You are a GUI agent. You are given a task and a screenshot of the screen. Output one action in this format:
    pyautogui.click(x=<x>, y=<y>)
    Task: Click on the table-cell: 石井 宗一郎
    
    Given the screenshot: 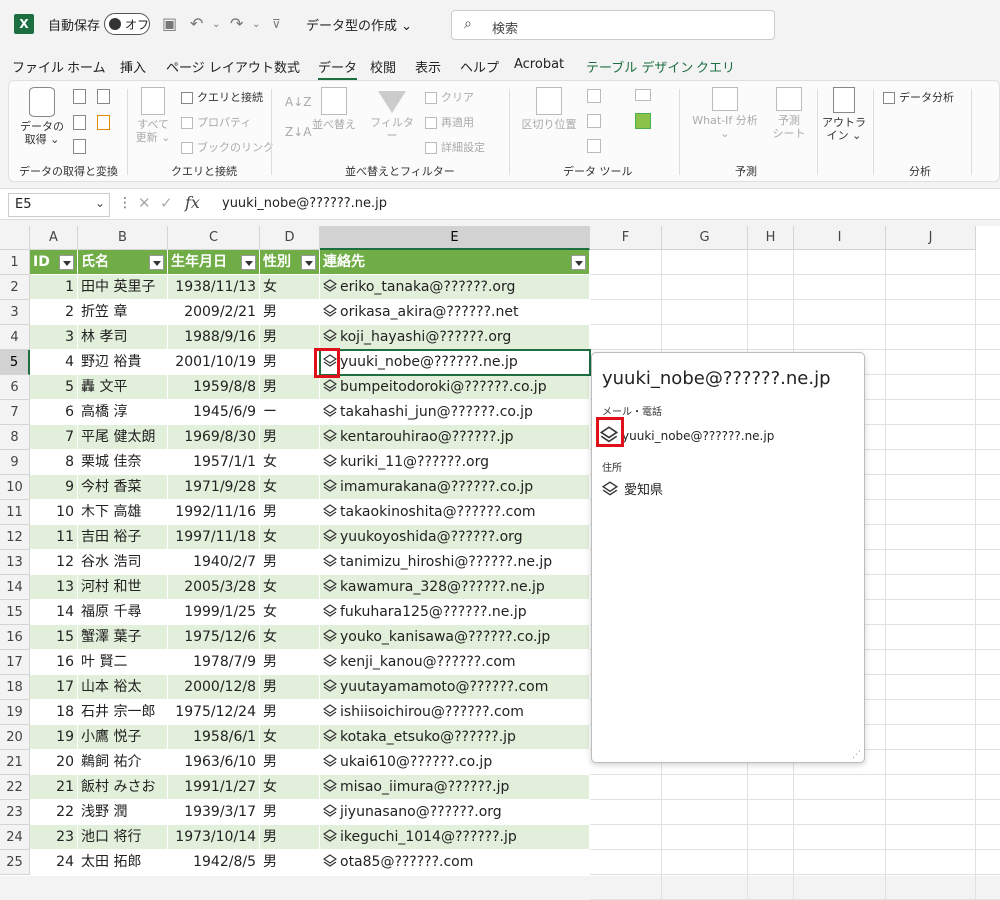 What is the action you would take?
    pyautogui.click(x=123, y=712)
    